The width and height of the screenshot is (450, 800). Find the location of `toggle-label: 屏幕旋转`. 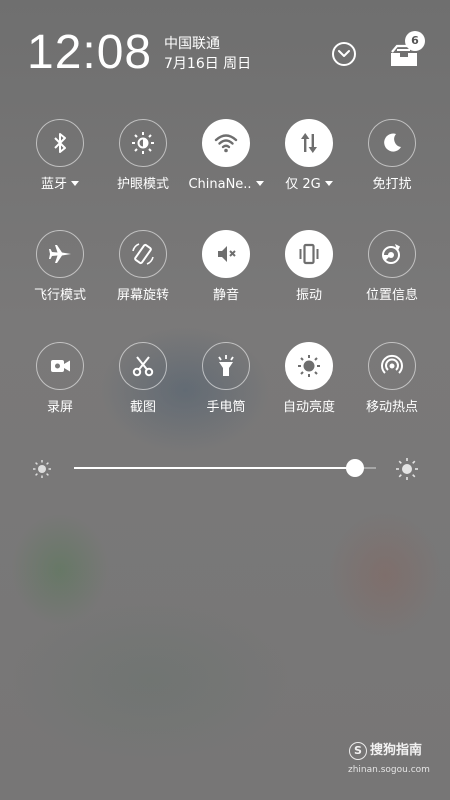

toggle-label: 屏幕旋转 is located at coordinates (142, 295).